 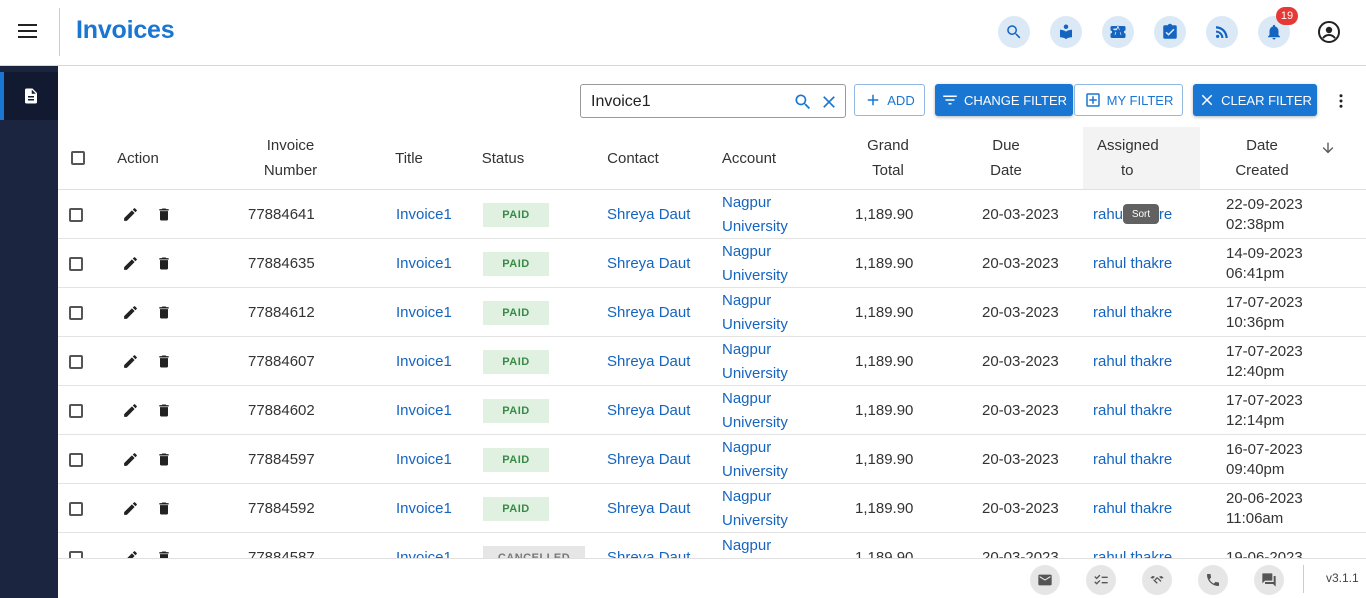 I want to click on column-header-grand-total: Grand Total, so click(x=888, y=158).